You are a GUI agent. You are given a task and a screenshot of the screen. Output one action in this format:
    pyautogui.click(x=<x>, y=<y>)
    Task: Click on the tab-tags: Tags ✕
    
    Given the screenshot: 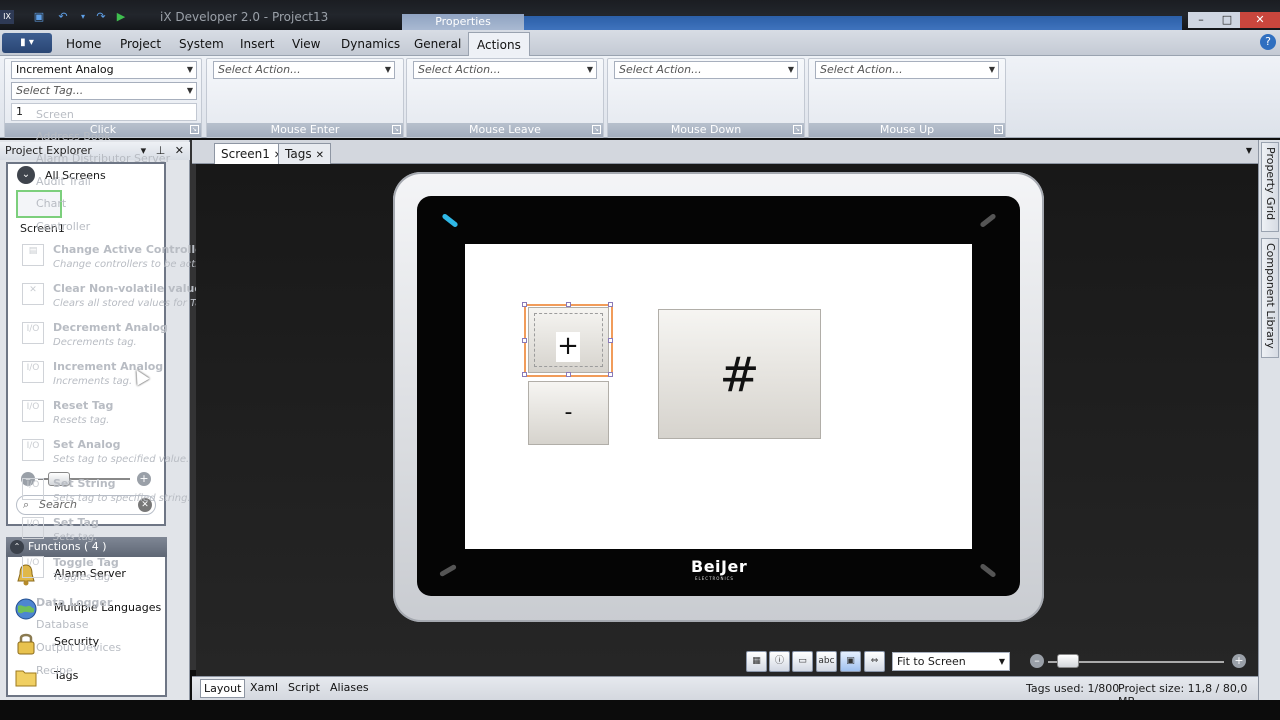 What is the action you would take?
    pyautogui.click(x=304, y=153)
    